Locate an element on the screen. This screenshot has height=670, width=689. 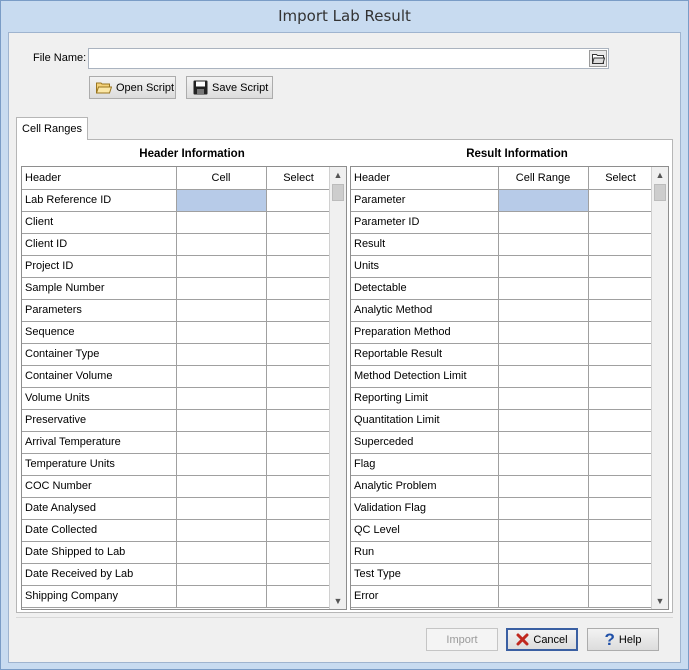
table-row: Date Shipped to Lab is located at coordinates (177, 552).